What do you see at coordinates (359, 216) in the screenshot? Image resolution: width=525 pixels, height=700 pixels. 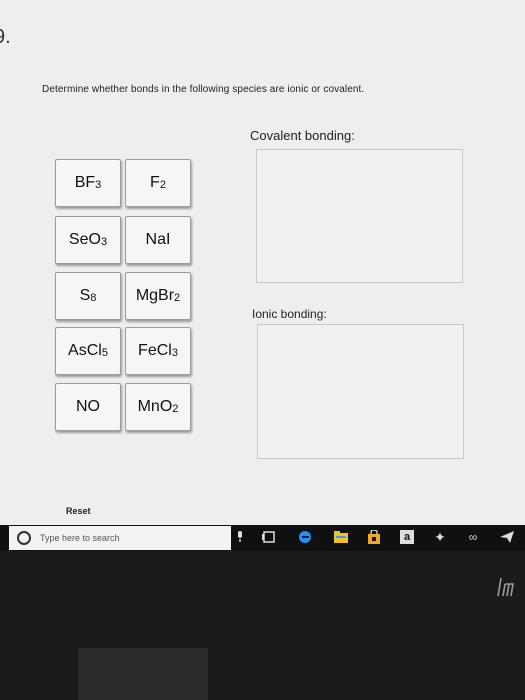 I see `covalent-drop-zone` at bounding box center [359, 216].